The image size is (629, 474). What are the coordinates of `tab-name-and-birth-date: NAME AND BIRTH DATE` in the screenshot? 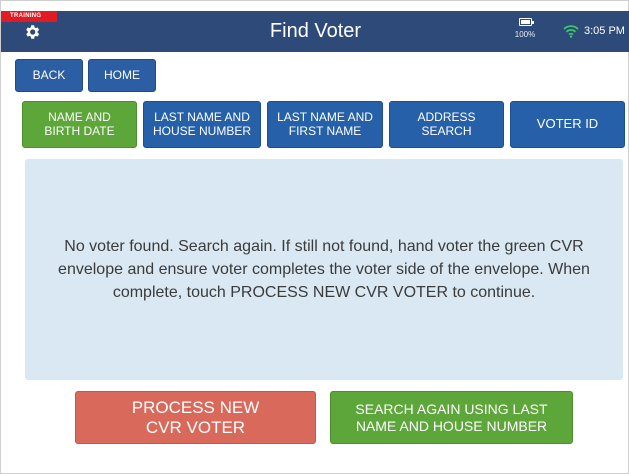 It's located at (79, 124).